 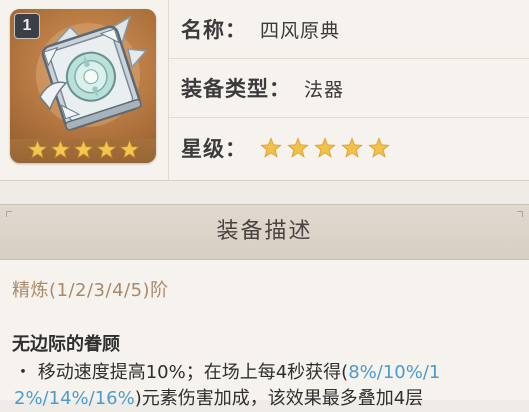 What do you see at coordinates (279, 398) in the screenshot?
I see `passive-text-end: )元素伤害加成，该效果最多叠加4层` at bounding box center [279, 398].